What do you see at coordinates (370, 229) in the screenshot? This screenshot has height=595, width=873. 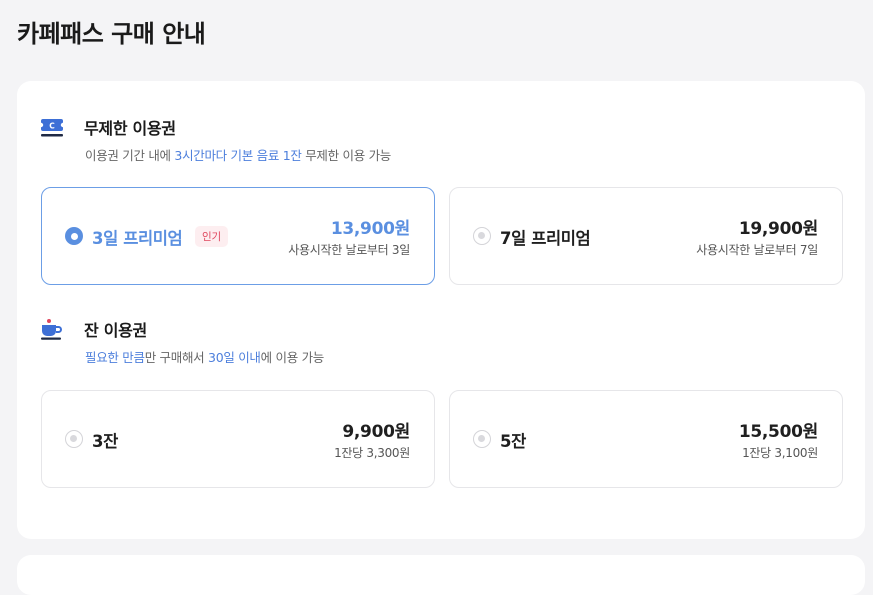 I see `option-price: 13,900원` at bounding box center [370, 229].